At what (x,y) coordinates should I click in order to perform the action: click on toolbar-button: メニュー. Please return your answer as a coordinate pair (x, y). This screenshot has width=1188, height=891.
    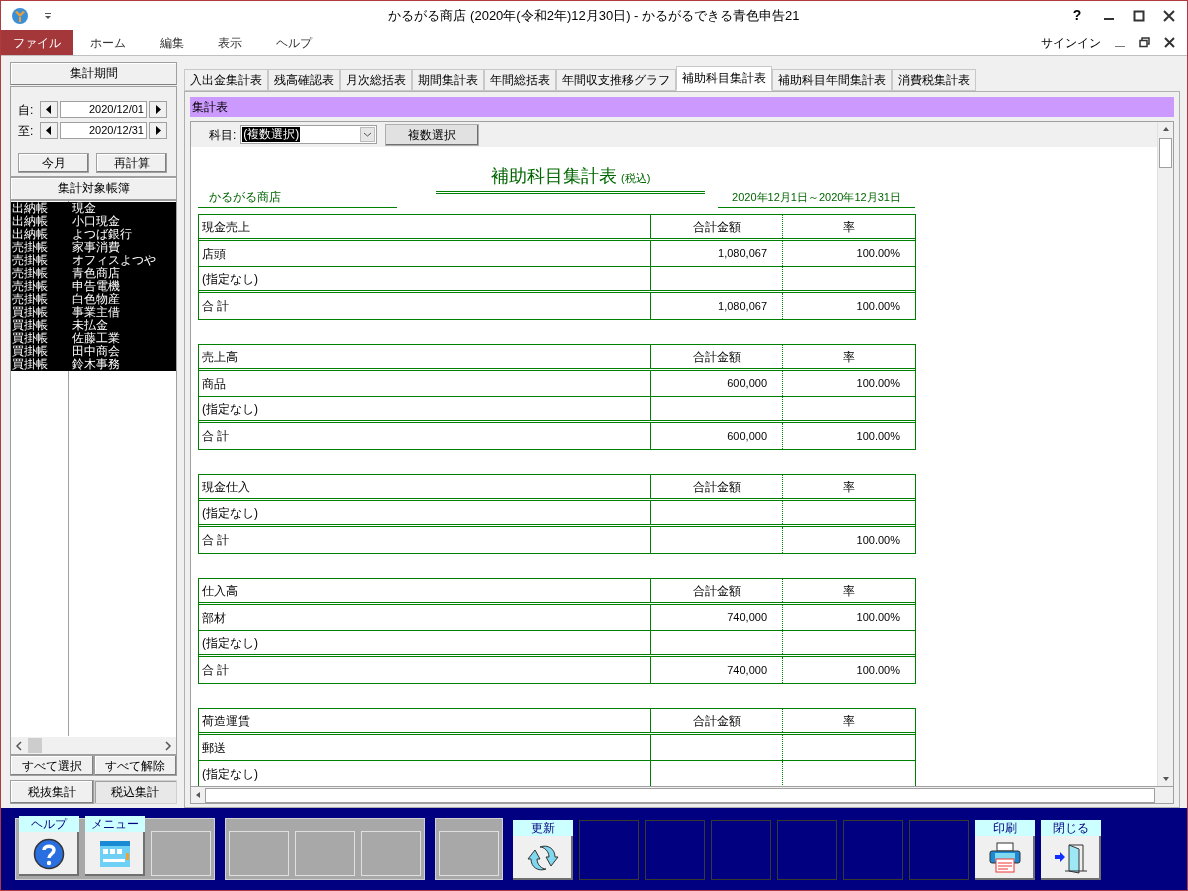
    Looking at the image, I should click on (115, 846).